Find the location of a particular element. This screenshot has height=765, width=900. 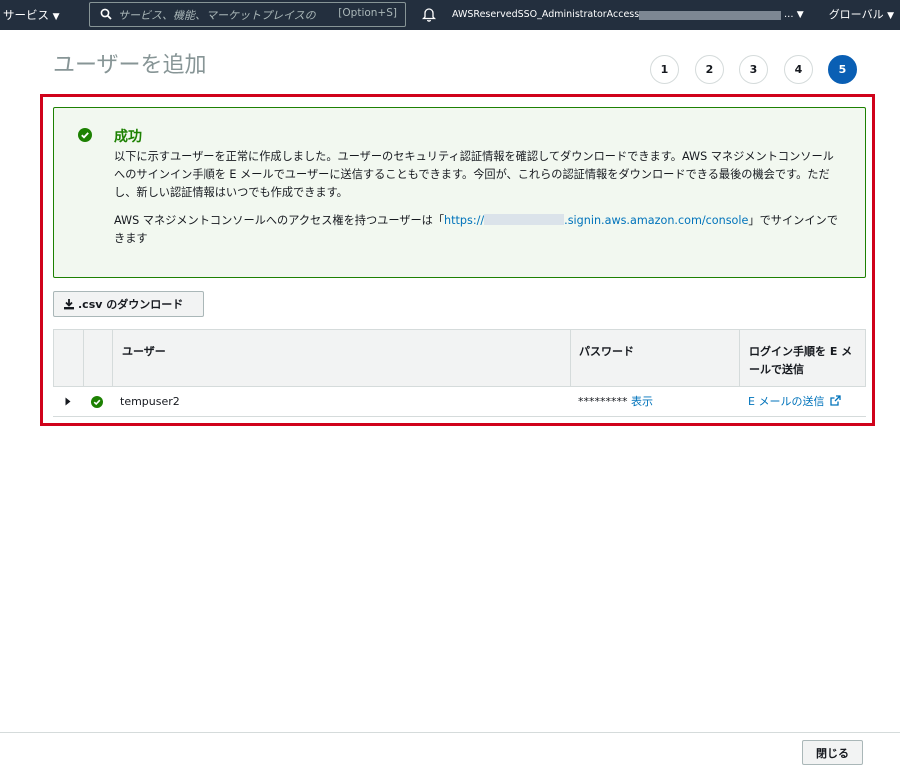

search-input is located at coordinates (229, 15).